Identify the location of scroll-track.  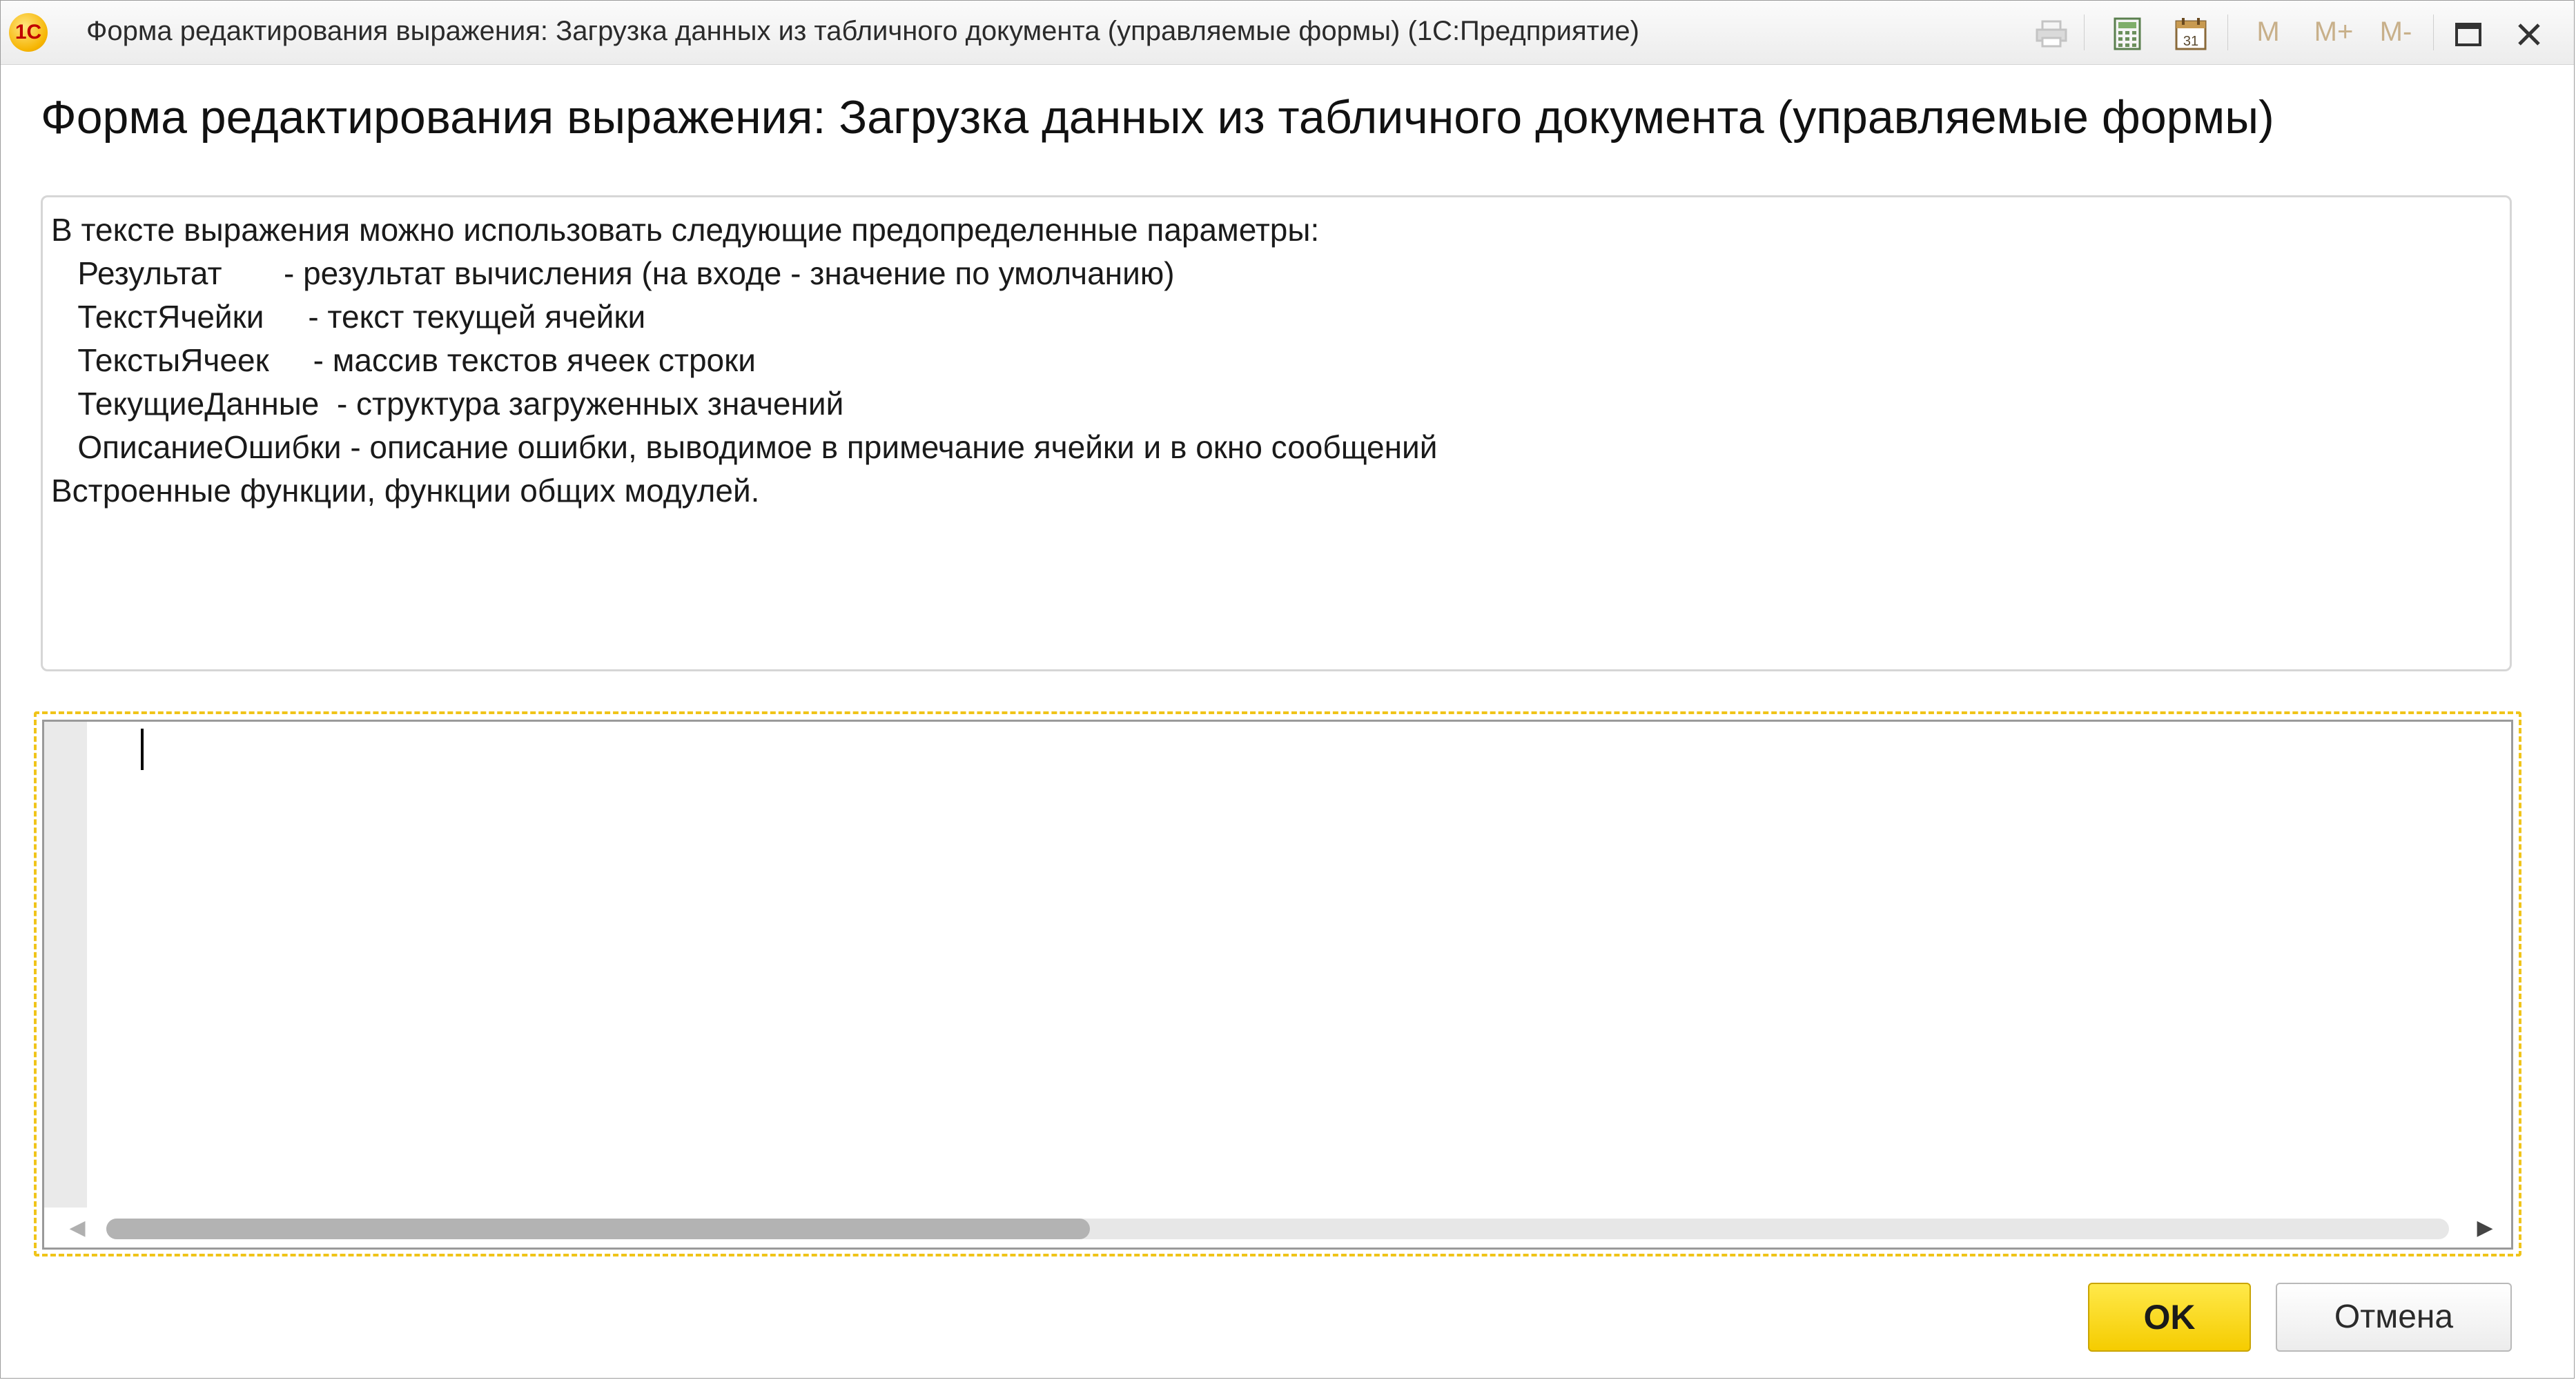
(1277, 1229).